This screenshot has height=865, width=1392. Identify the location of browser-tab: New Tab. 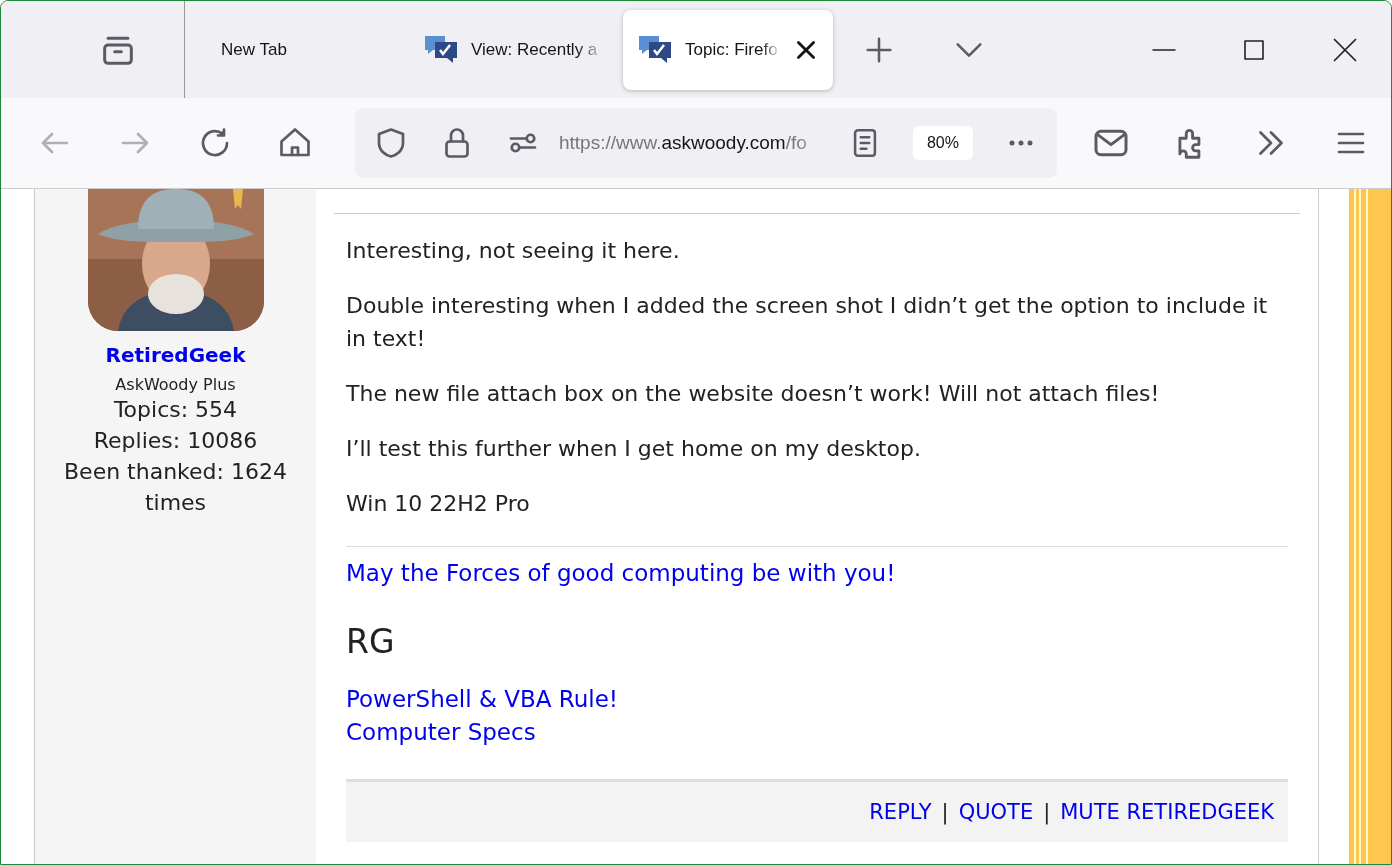
(300, 49).